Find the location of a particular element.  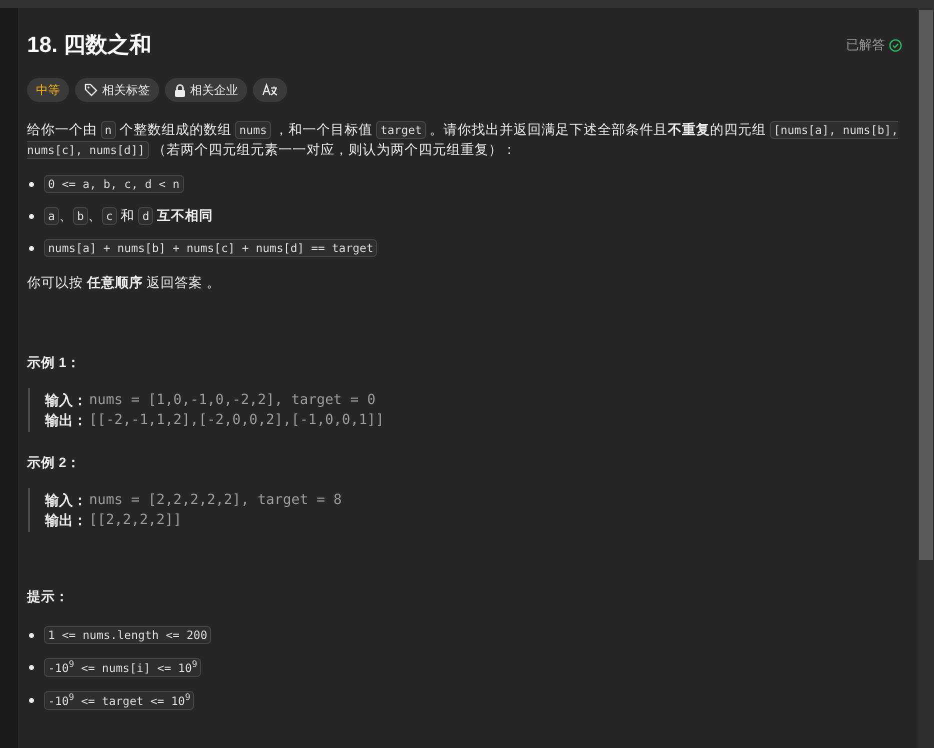

example-title: 示例 2： is located at coordinates (54, 463).